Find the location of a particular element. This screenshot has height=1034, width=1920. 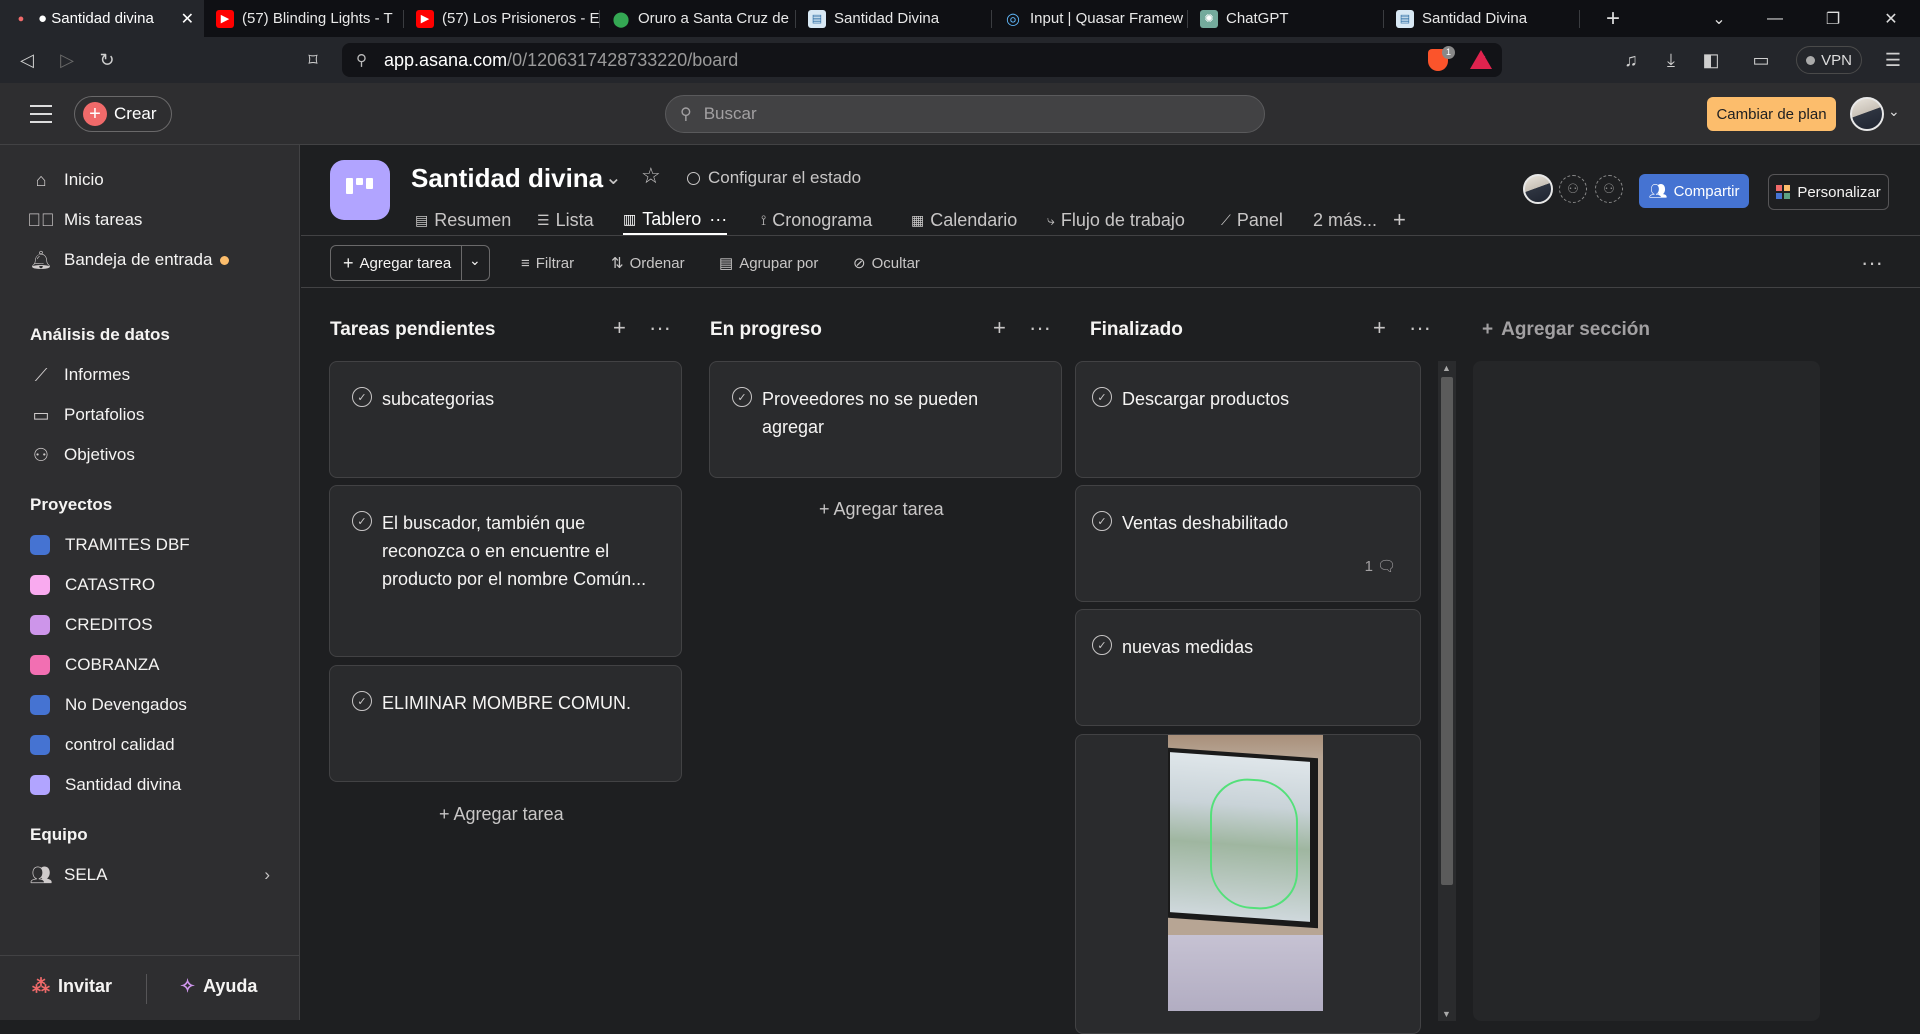

sidebar-project: COBRANZA is located at coordinates (94, 665).